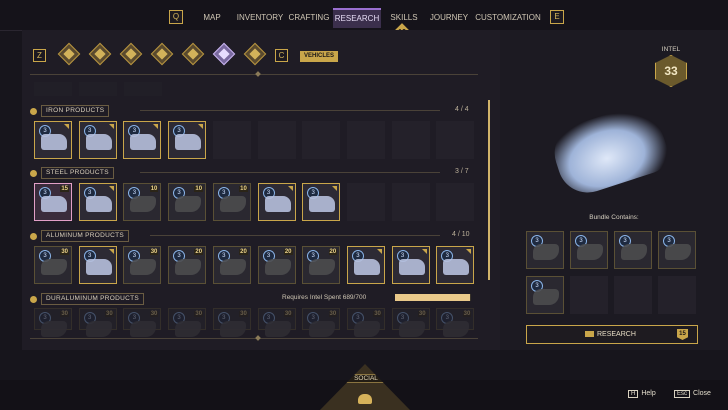  Describe the element at coordinates (39, 55) in the screenshot. I see `filter-prev-key: Z` at that location.